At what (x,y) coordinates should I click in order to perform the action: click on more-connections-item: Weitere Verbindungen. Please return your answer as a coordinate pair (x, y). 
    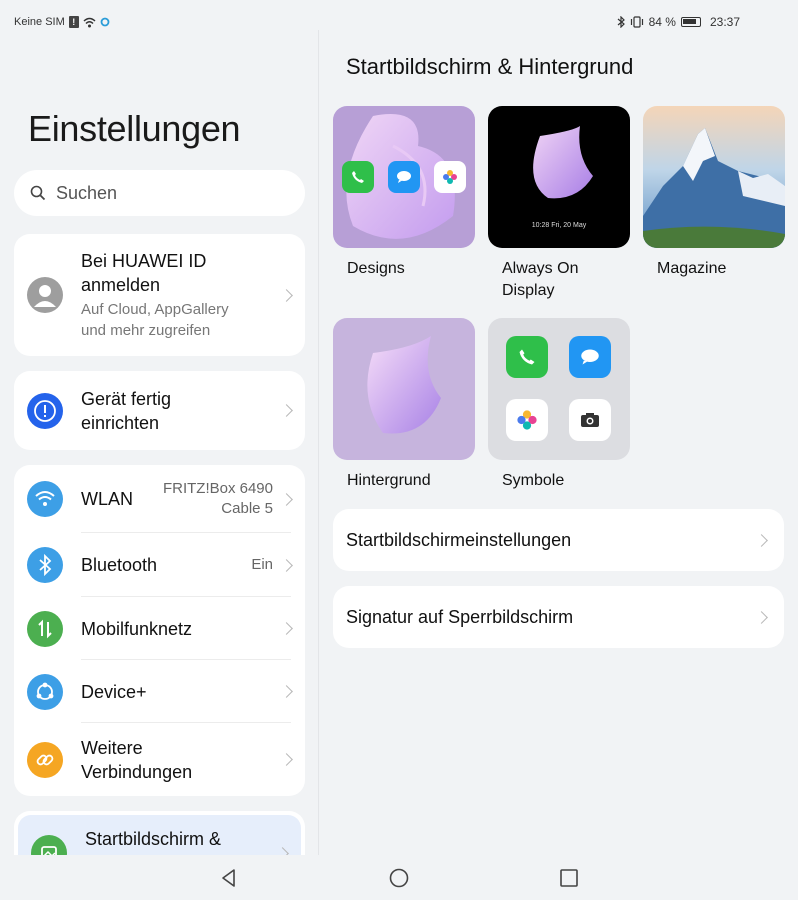
    Looking at the image, I should click on (159, 759).